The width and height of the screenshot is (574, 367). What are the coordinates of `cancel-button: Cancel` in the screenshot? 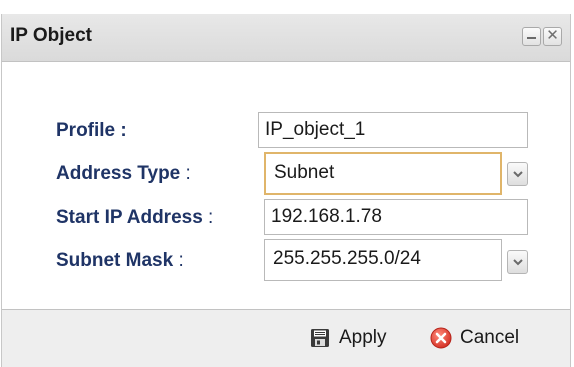 It's located at (474, 338).